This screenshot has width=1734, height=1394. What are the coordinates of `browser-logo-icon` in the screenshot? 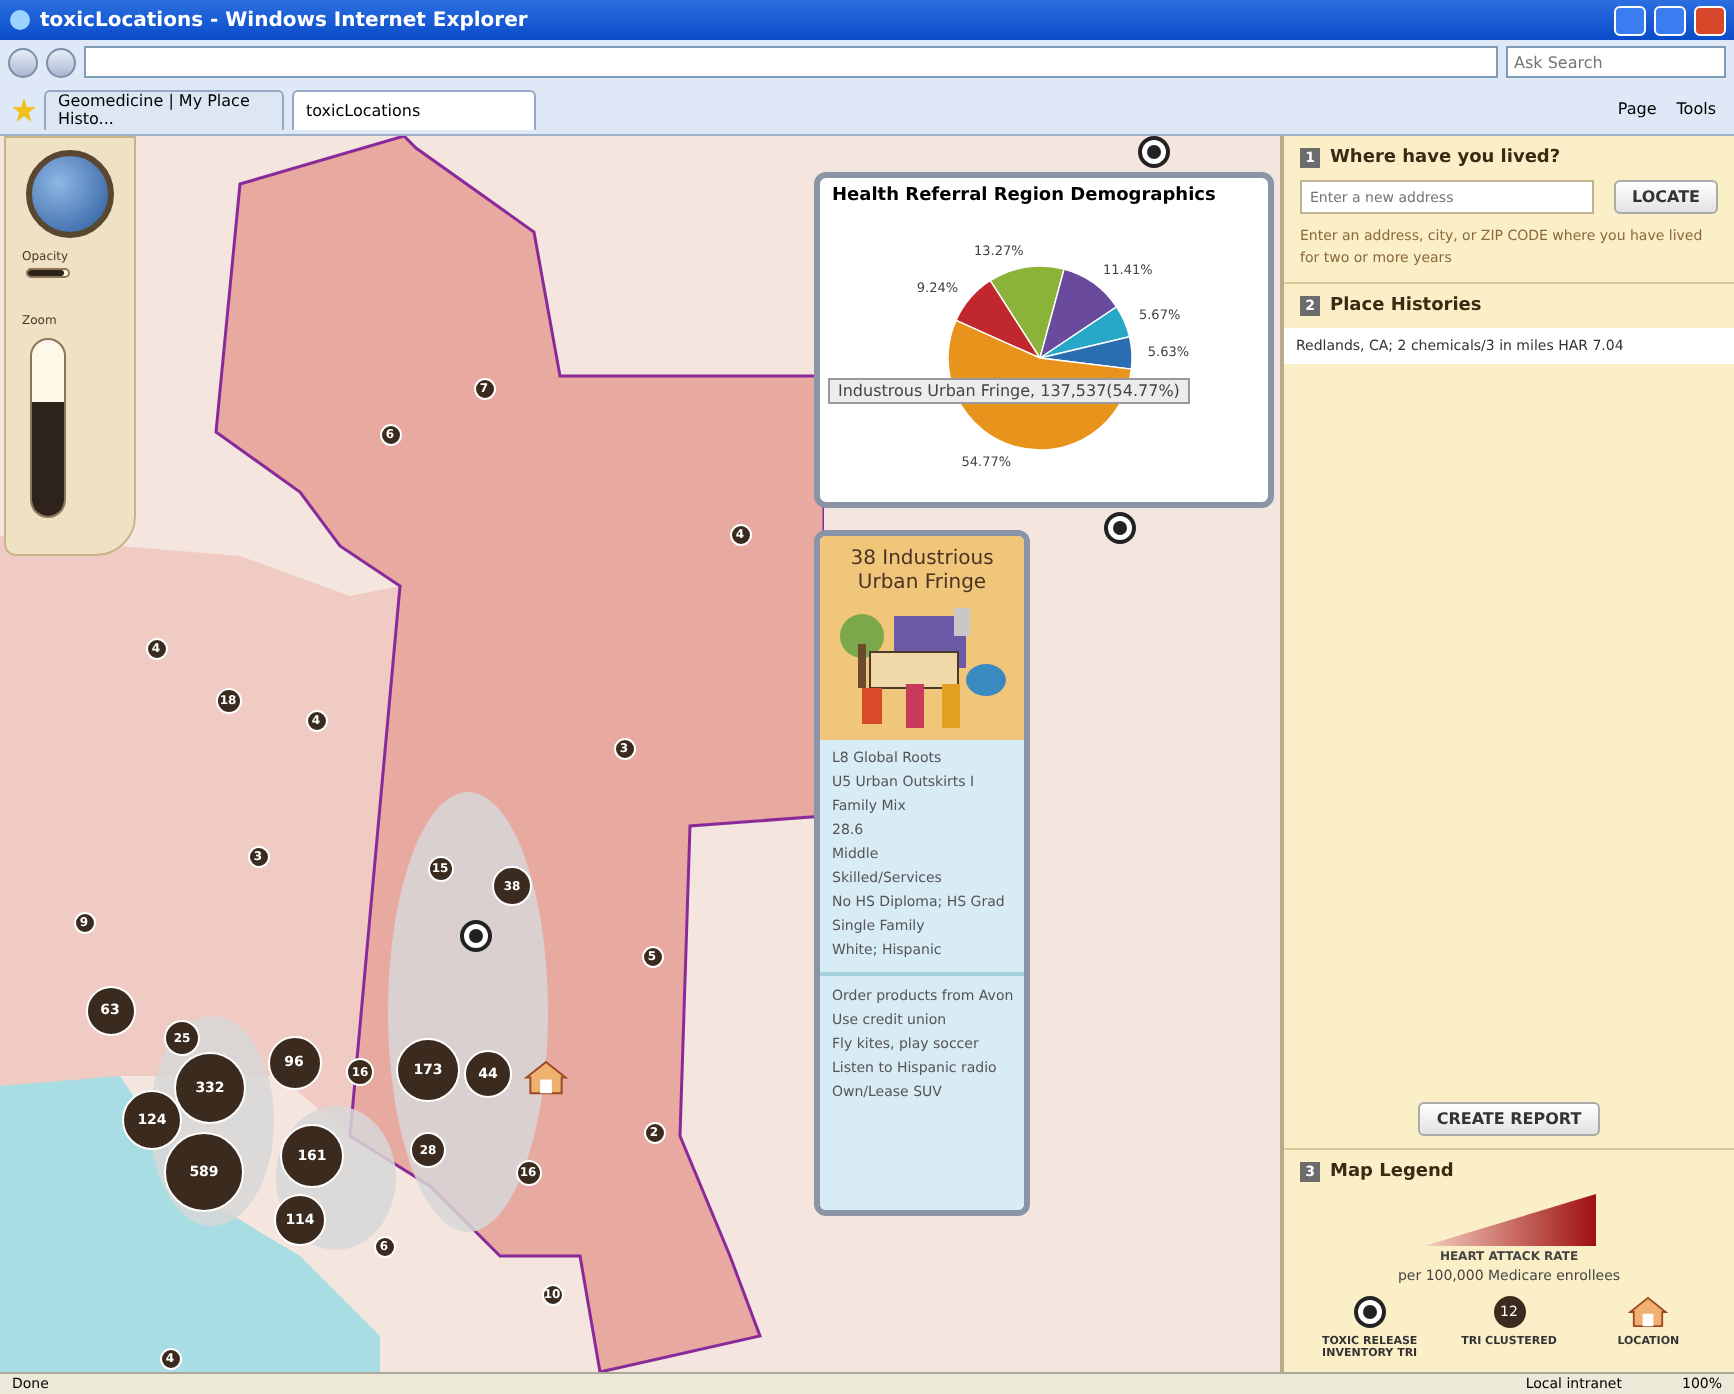 It's located at (20, 20).